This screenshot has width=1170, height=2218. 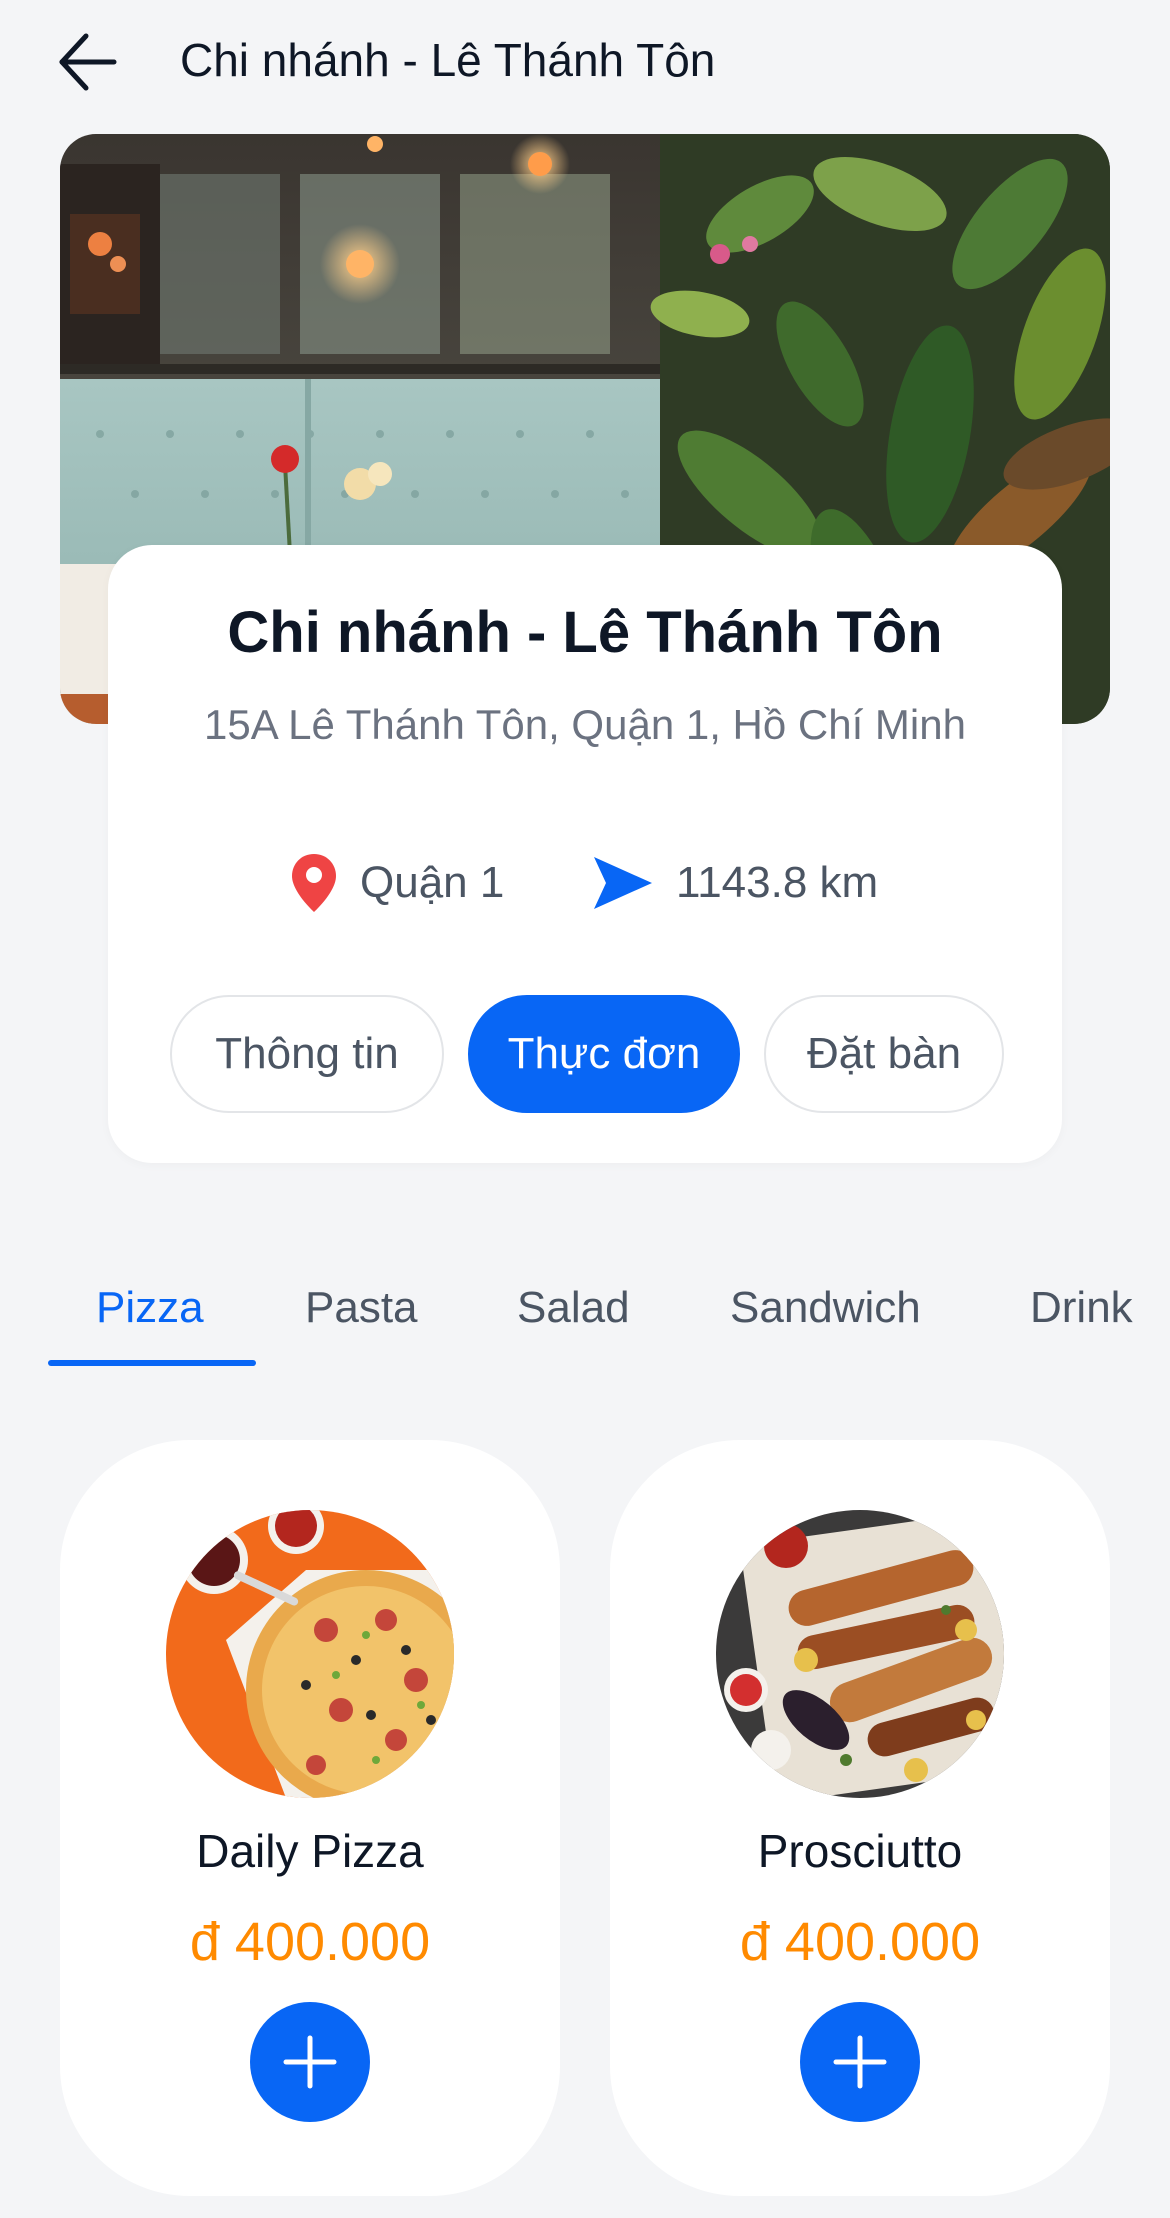 What do you see at coordinates (585, 632) in the screenshot?
I see `branch-name: Chi nhánh - Lê Thánh Tôn` at bounding box center [585, 632].